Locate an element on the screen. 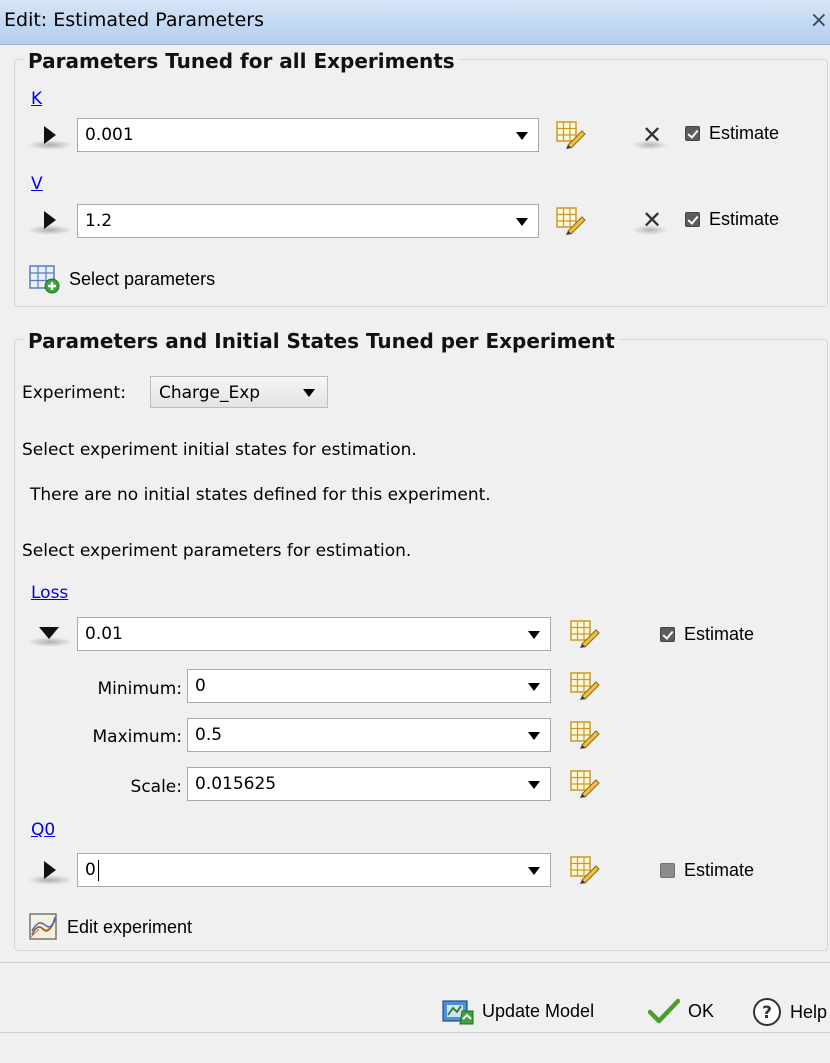 This screenshot has width=830, height=1063. experiment-select: Charge_Exp is located at coordinates (239, 392).